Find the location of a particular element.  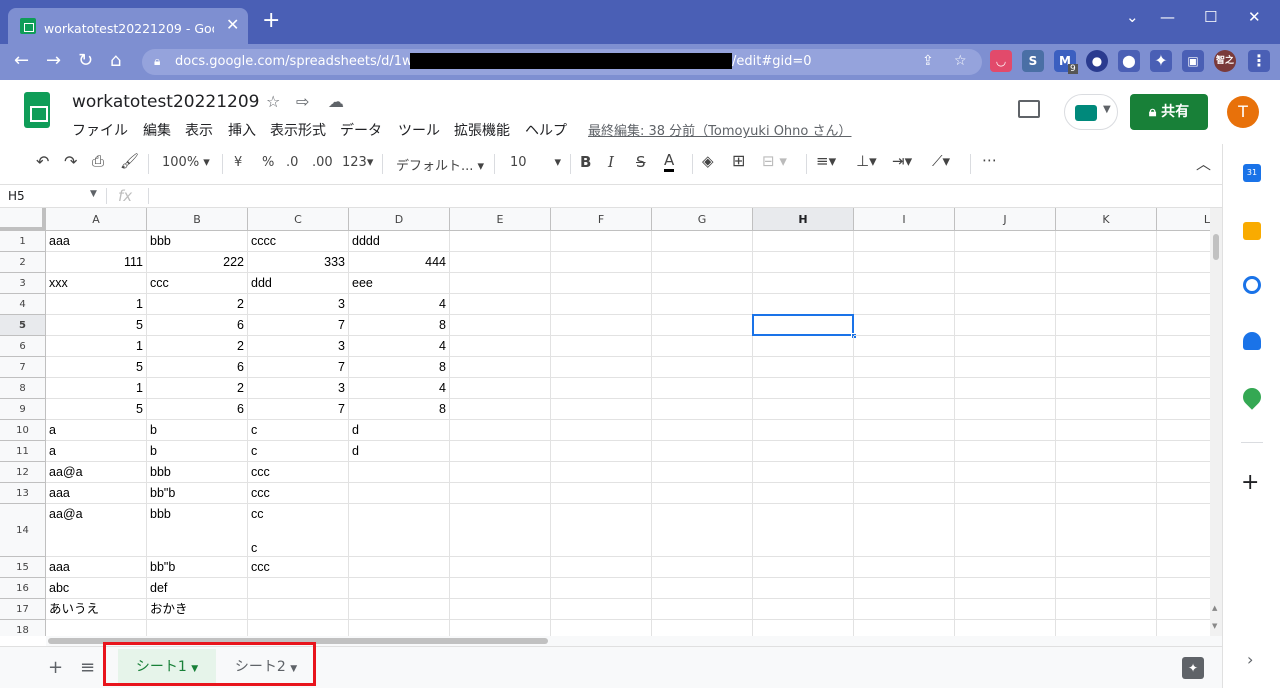

cell-d14 is located at coordinates (399, 530).